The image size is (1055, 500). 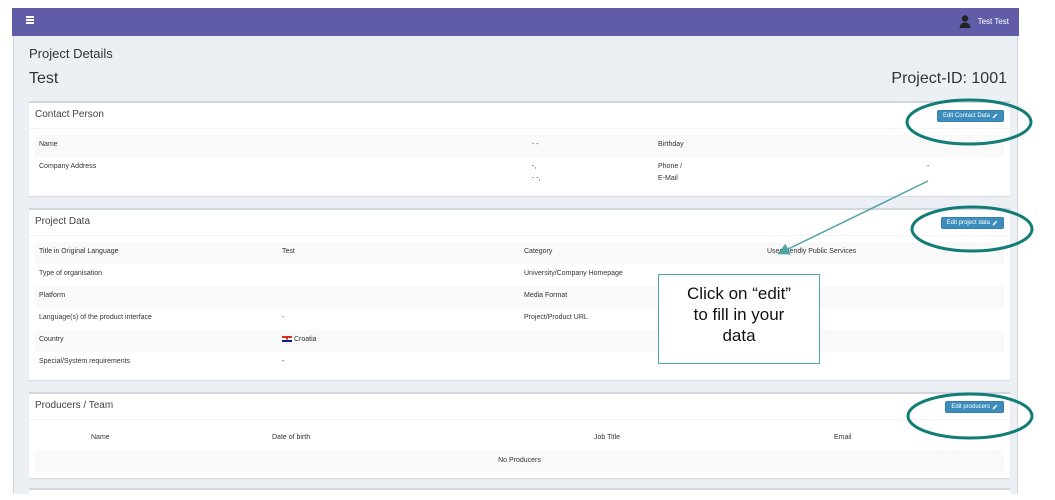 I want to click on project-id: Project-ID: 1001, so click(x=949, y=78).